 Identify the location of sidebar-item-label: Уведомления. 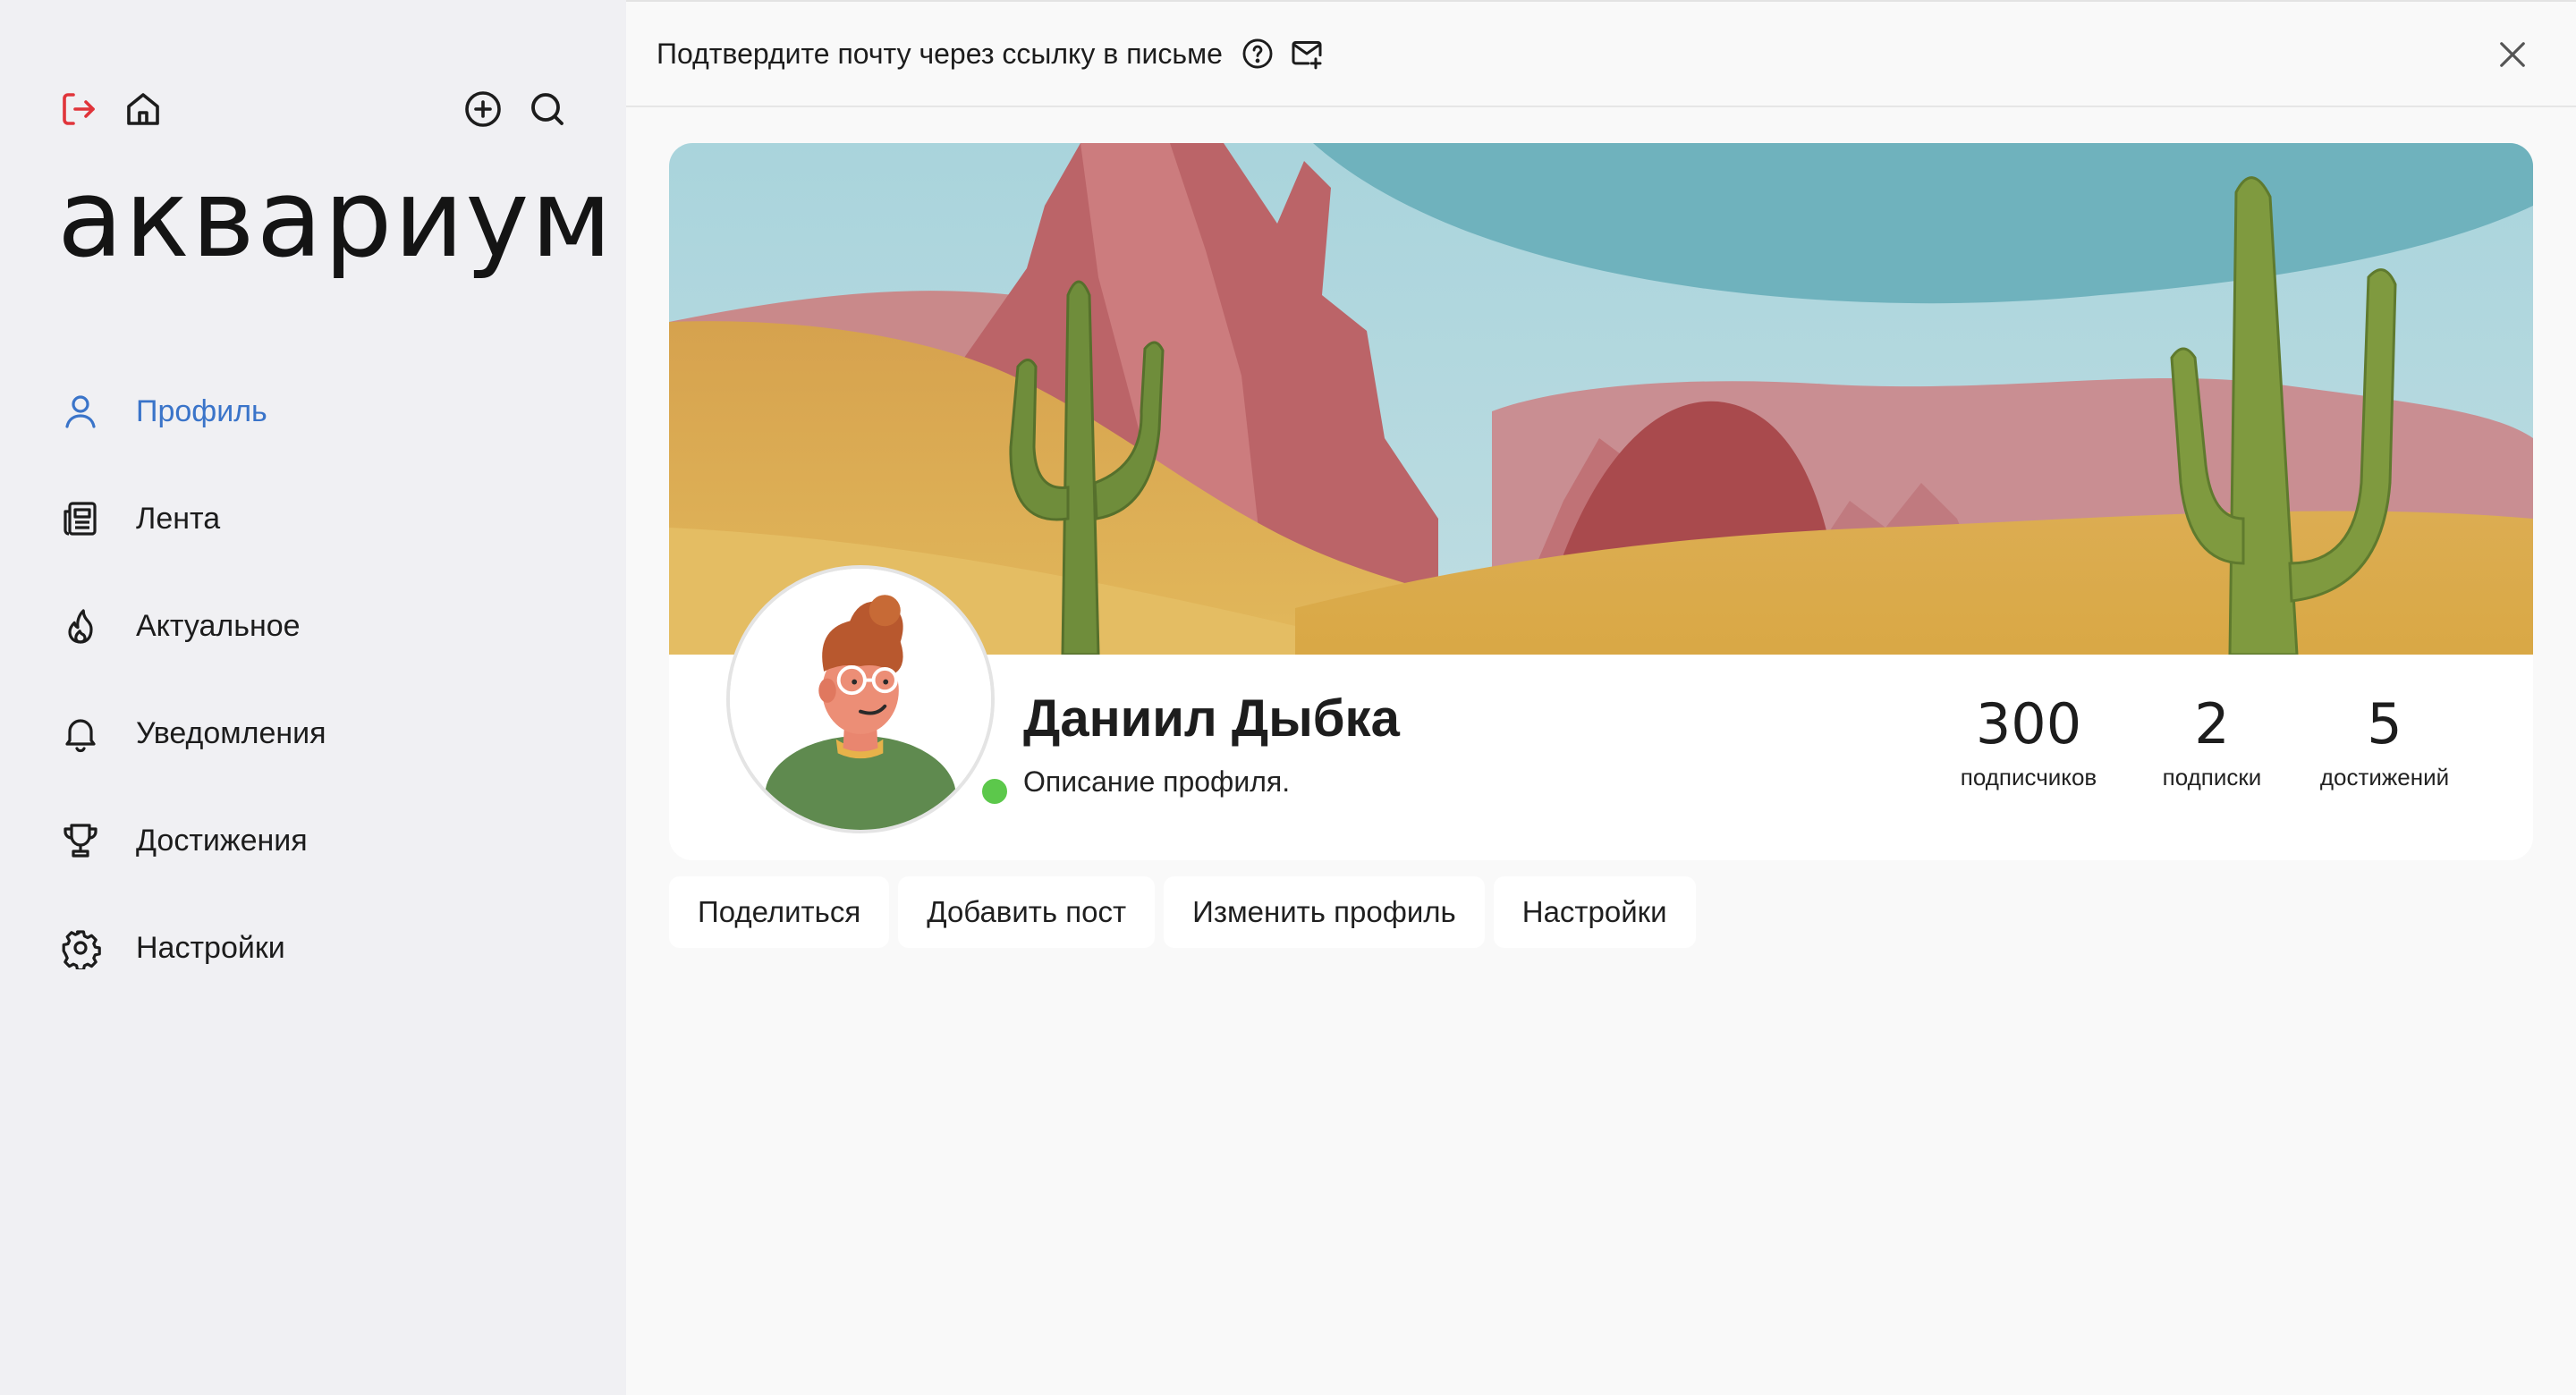
(231, 732).